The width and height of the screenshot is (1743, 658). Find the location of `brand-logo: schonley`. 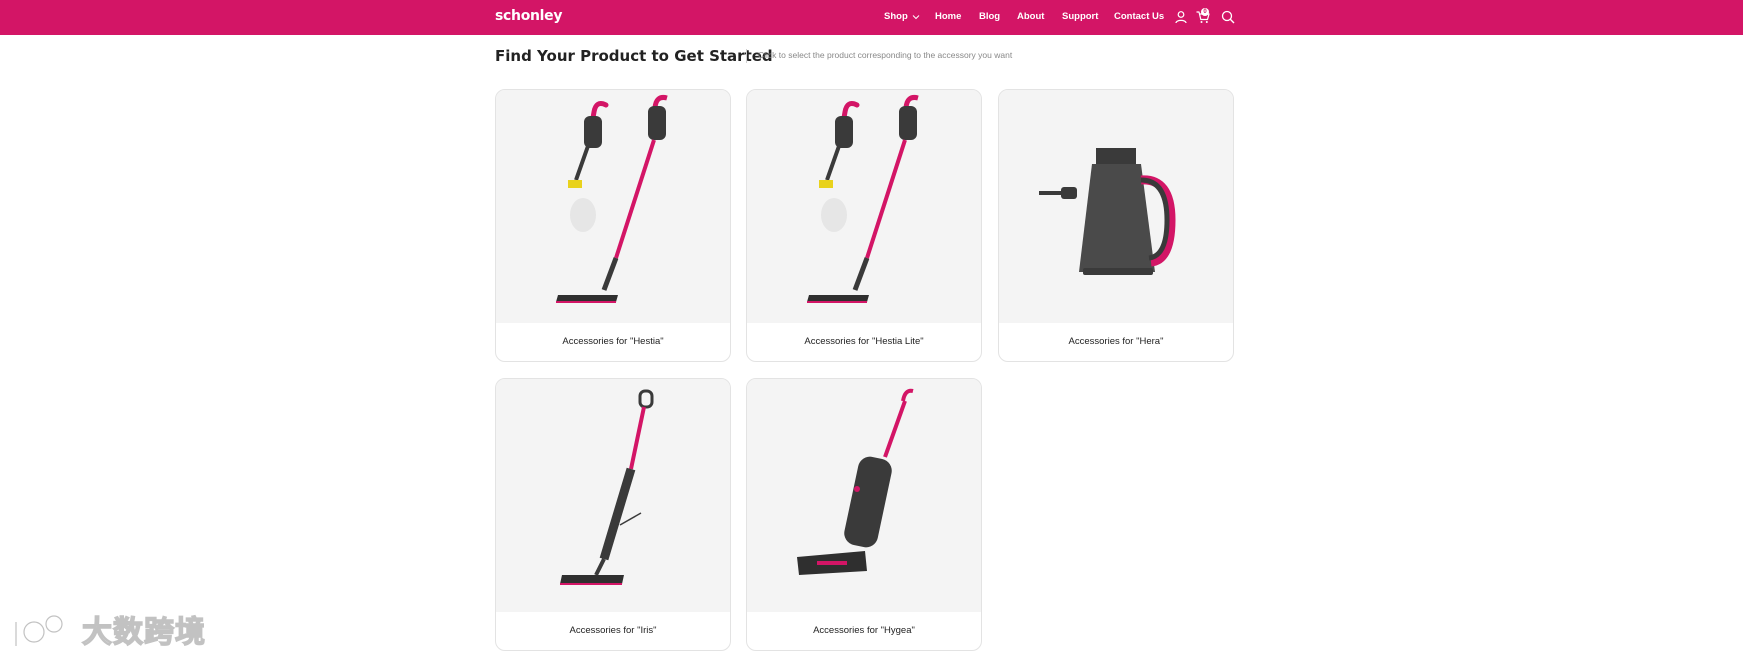

brand-logo: schonley is located at coordinates (529, 16).